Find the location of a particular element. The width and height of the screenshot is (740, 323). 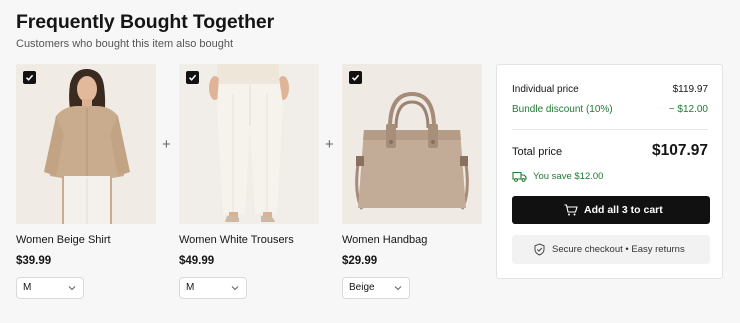

bundle-discount-label: Bundle discount (10%) is located at coordinates (562, 109).